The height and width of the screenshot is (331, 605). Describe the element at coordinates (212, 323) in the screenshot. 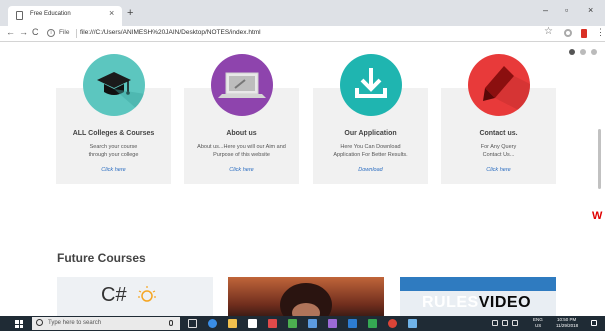

I see `edge-browser-icon` at that location.